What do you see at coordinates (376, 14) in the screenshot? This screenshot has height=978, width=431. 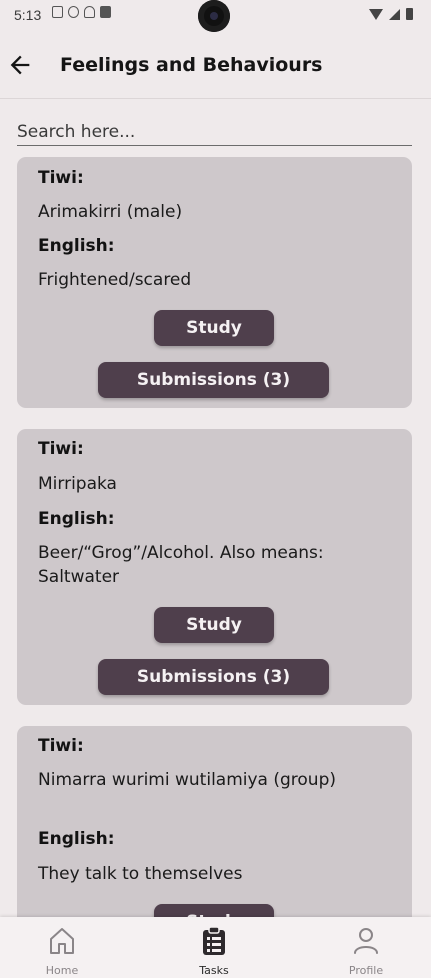 I see `wifi-icon` at bounding box center [376, 14].